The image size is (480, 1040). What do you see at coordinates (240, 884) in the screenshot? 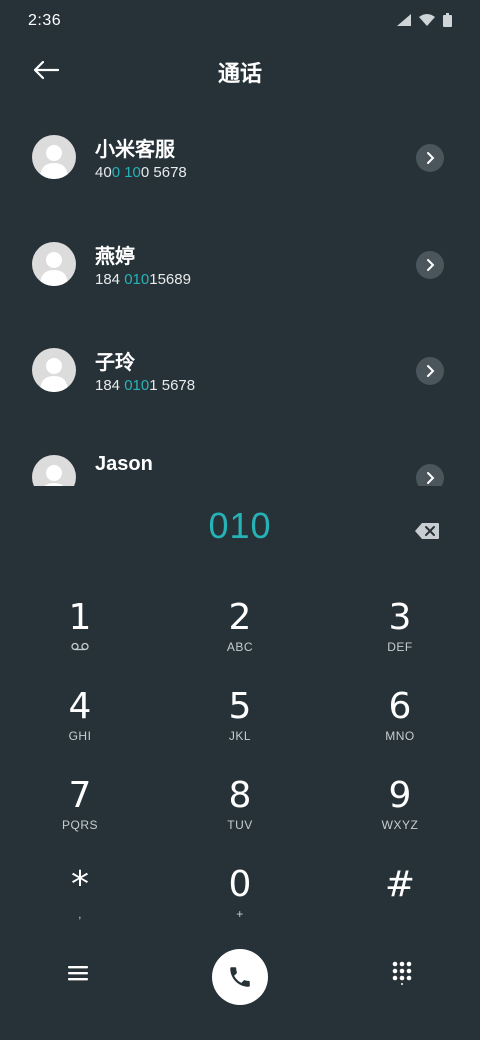
I see `key-digit: 0` at bounding box center [240, 884].